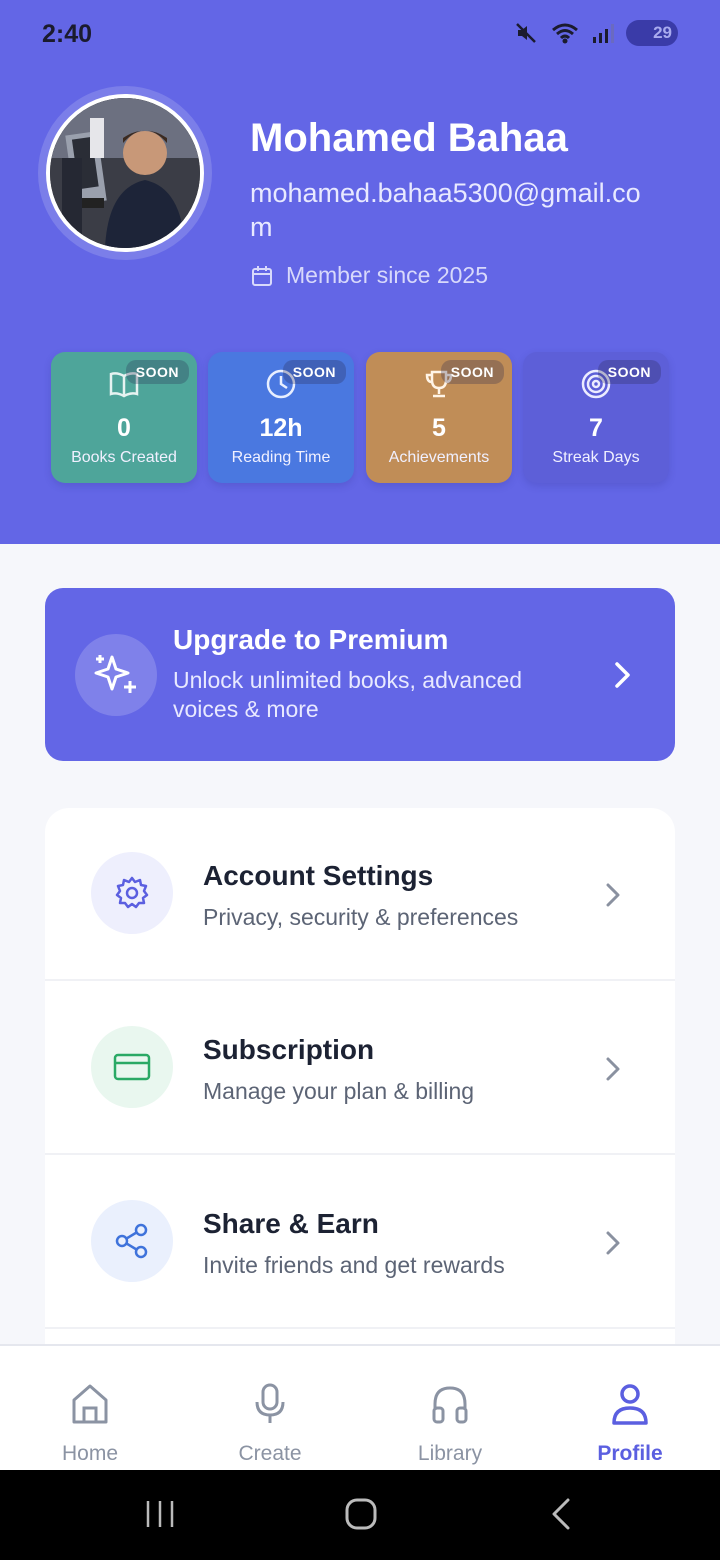 The image size is (720, 1560). What do you see at coordinates (630, 1453) in the screenshot?
I see `nav-label: Profile` at bounding box center [630, 1453].